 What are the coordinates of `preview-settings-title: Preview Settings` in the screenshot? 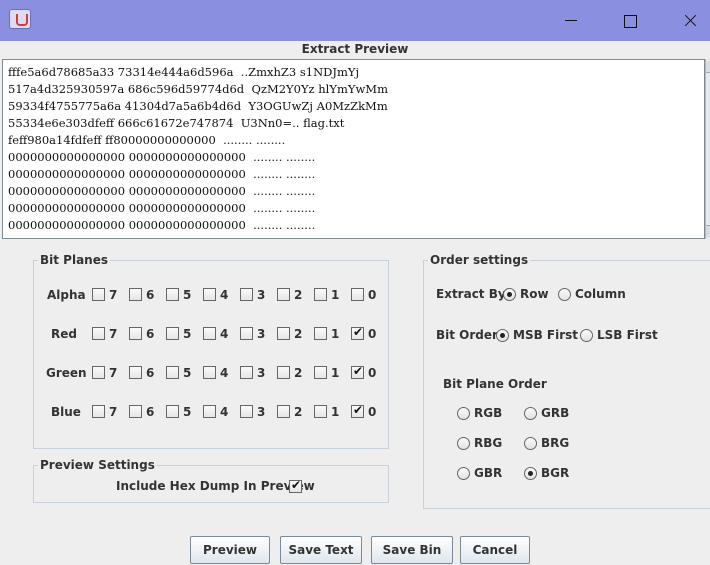 It's located at (97, 465).